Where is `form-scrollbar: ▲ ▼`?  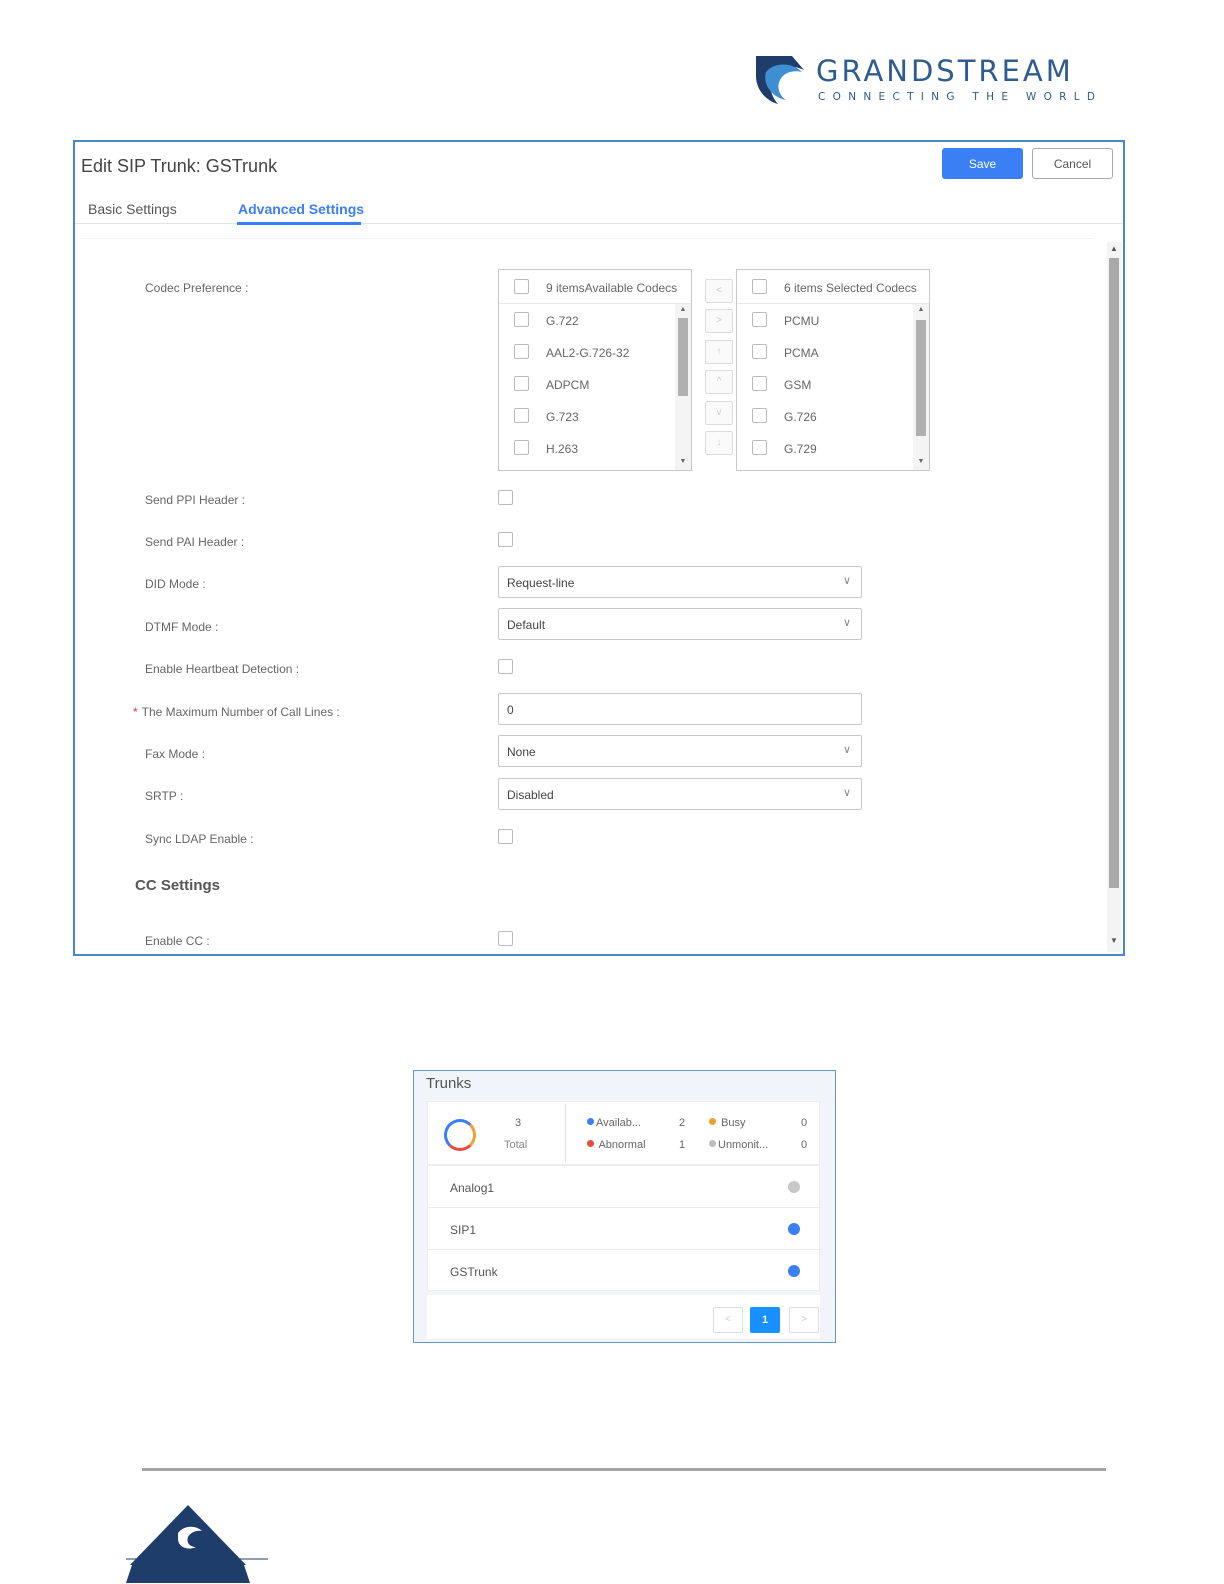 form-scrollbar: ▲ ▼ is located at coordinates (1114, 597).